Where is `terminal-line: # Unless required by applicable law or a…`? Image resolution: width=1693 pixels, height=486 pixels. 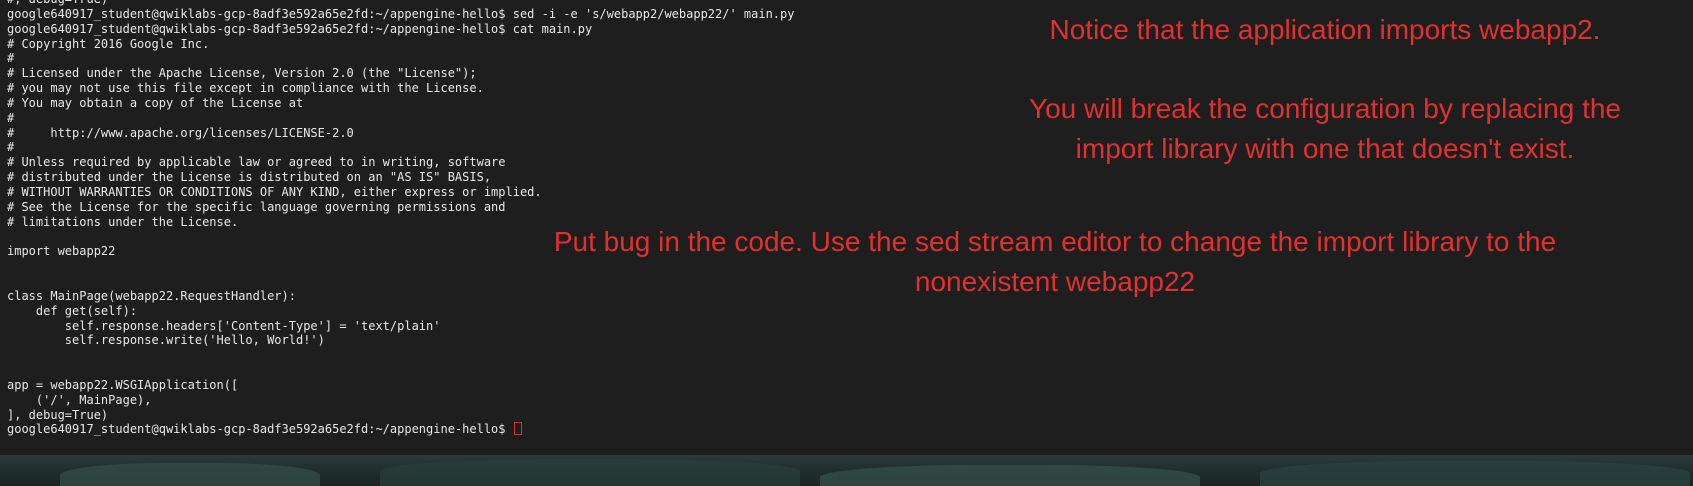 terminal-line: # Unless required by applicable law or a… is located at coordinates (256, 162).